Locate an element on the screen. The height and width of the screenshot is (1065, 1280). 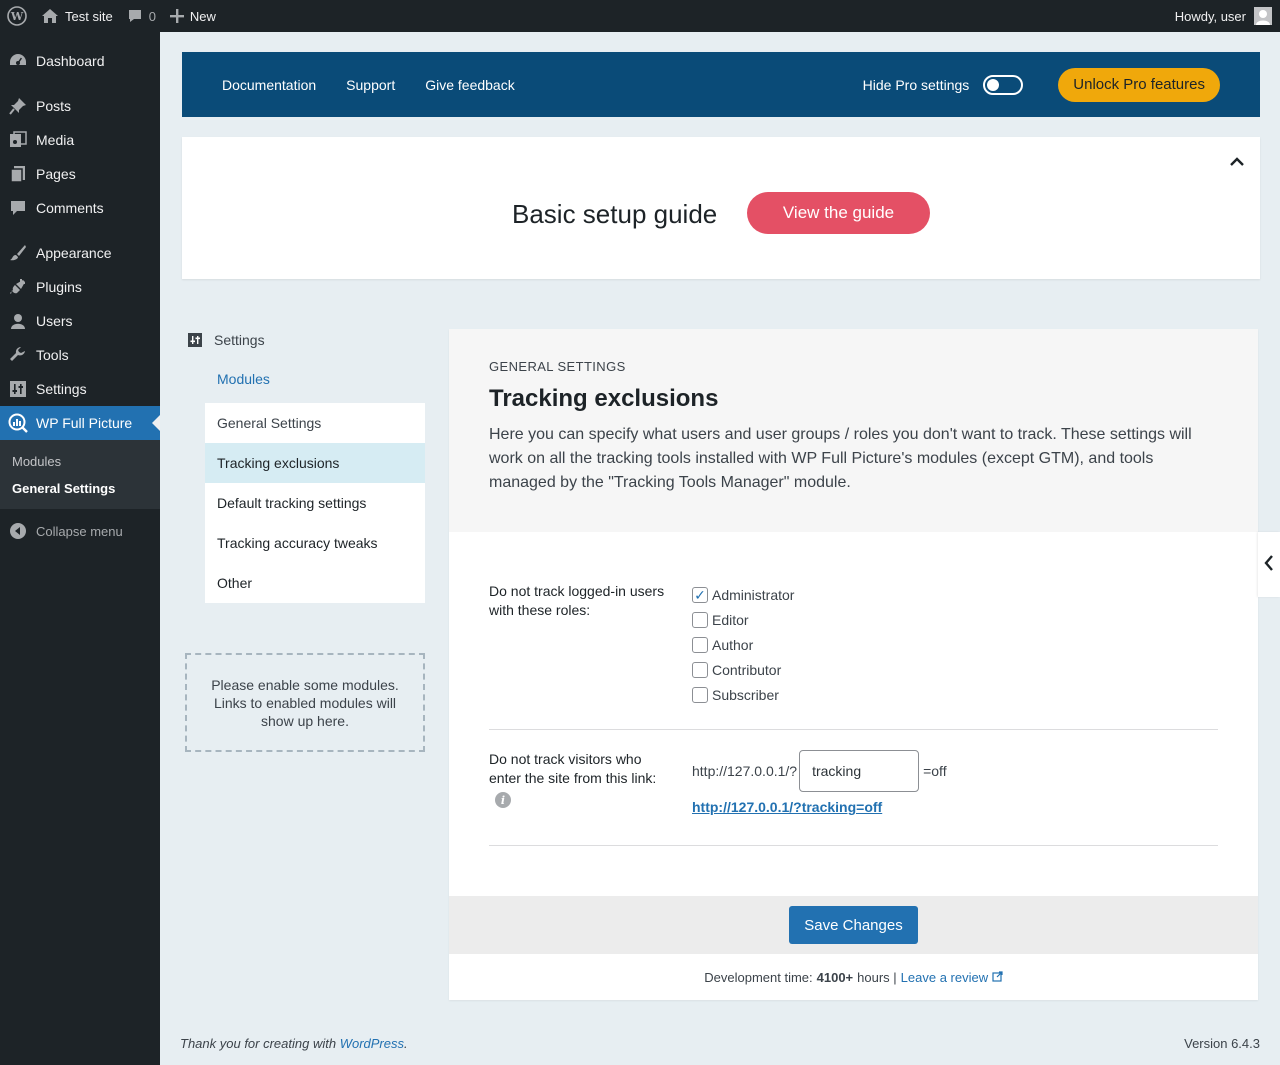
menu-label: Dashboard is located at coordinates (70, 61).